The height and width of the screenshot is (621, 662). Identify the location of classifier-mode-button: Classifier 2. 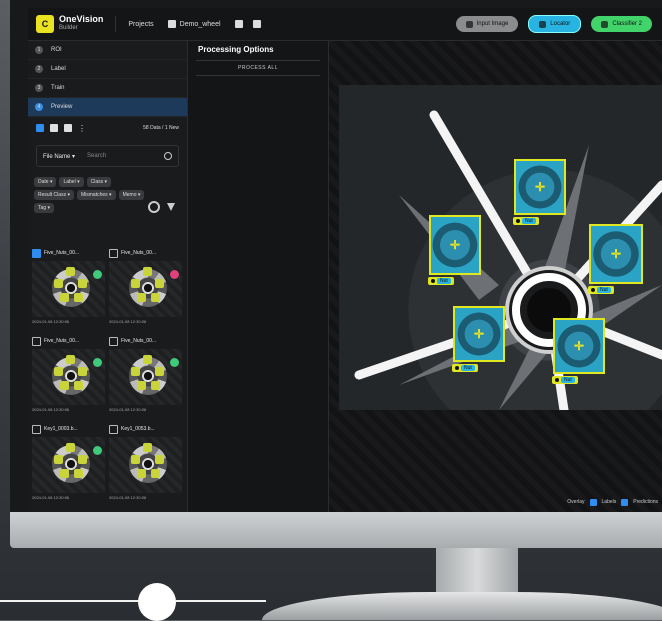
(621, 24).